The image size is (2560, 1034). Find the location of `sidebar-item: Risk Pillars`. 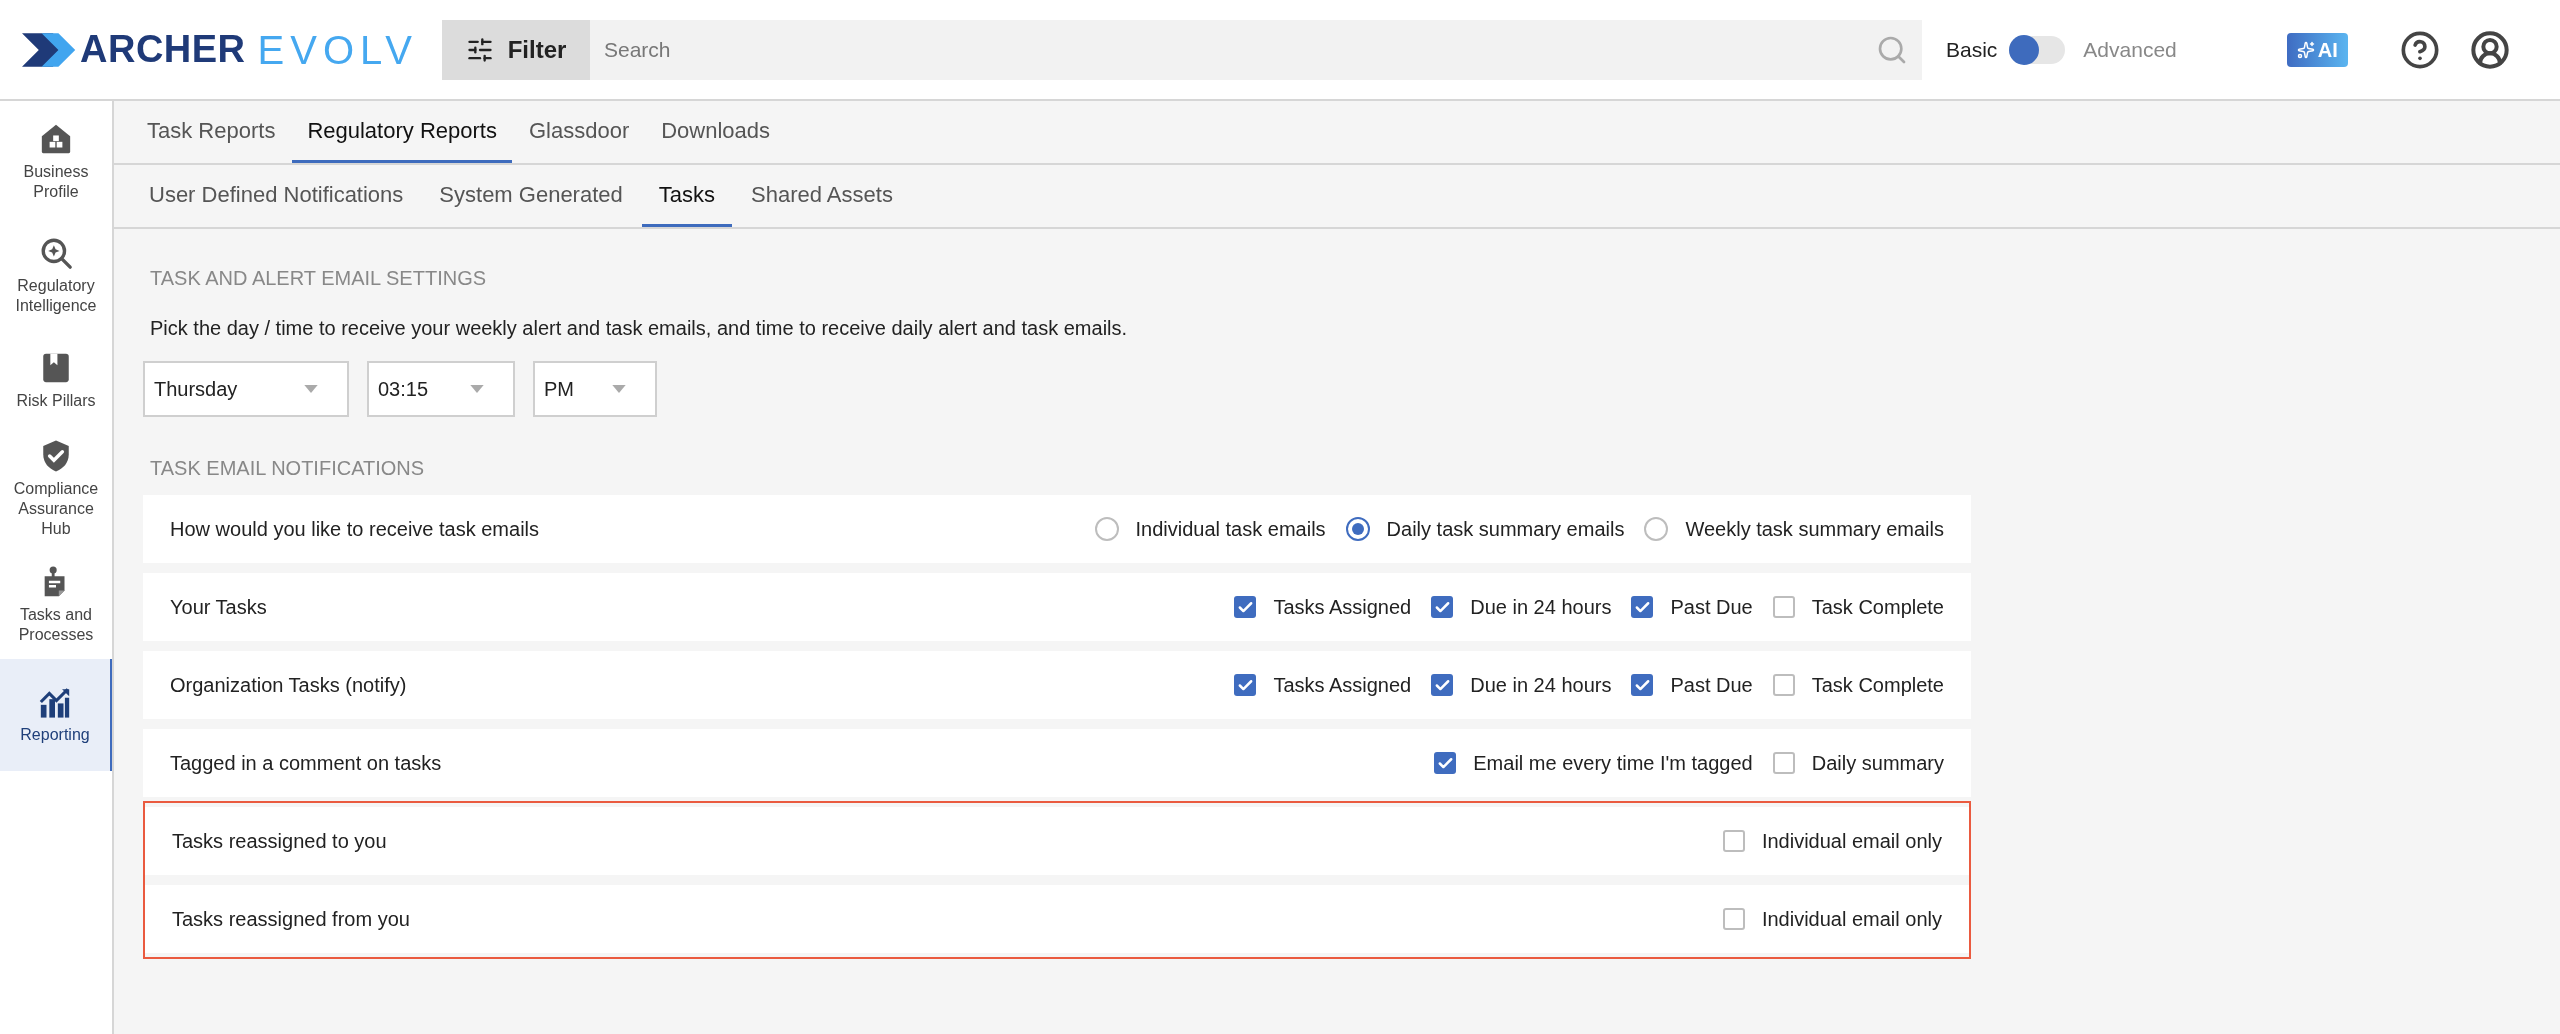

sidebar-item: Risk Pillars is located at coordinates (56, 381).